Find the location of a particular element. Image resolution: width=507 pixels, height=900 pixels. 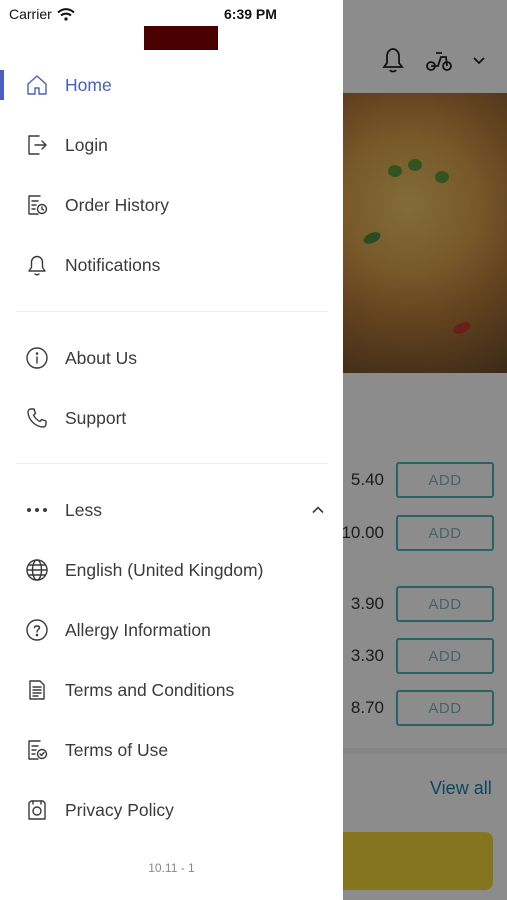

question-icon is located at coordinates (37, 630).